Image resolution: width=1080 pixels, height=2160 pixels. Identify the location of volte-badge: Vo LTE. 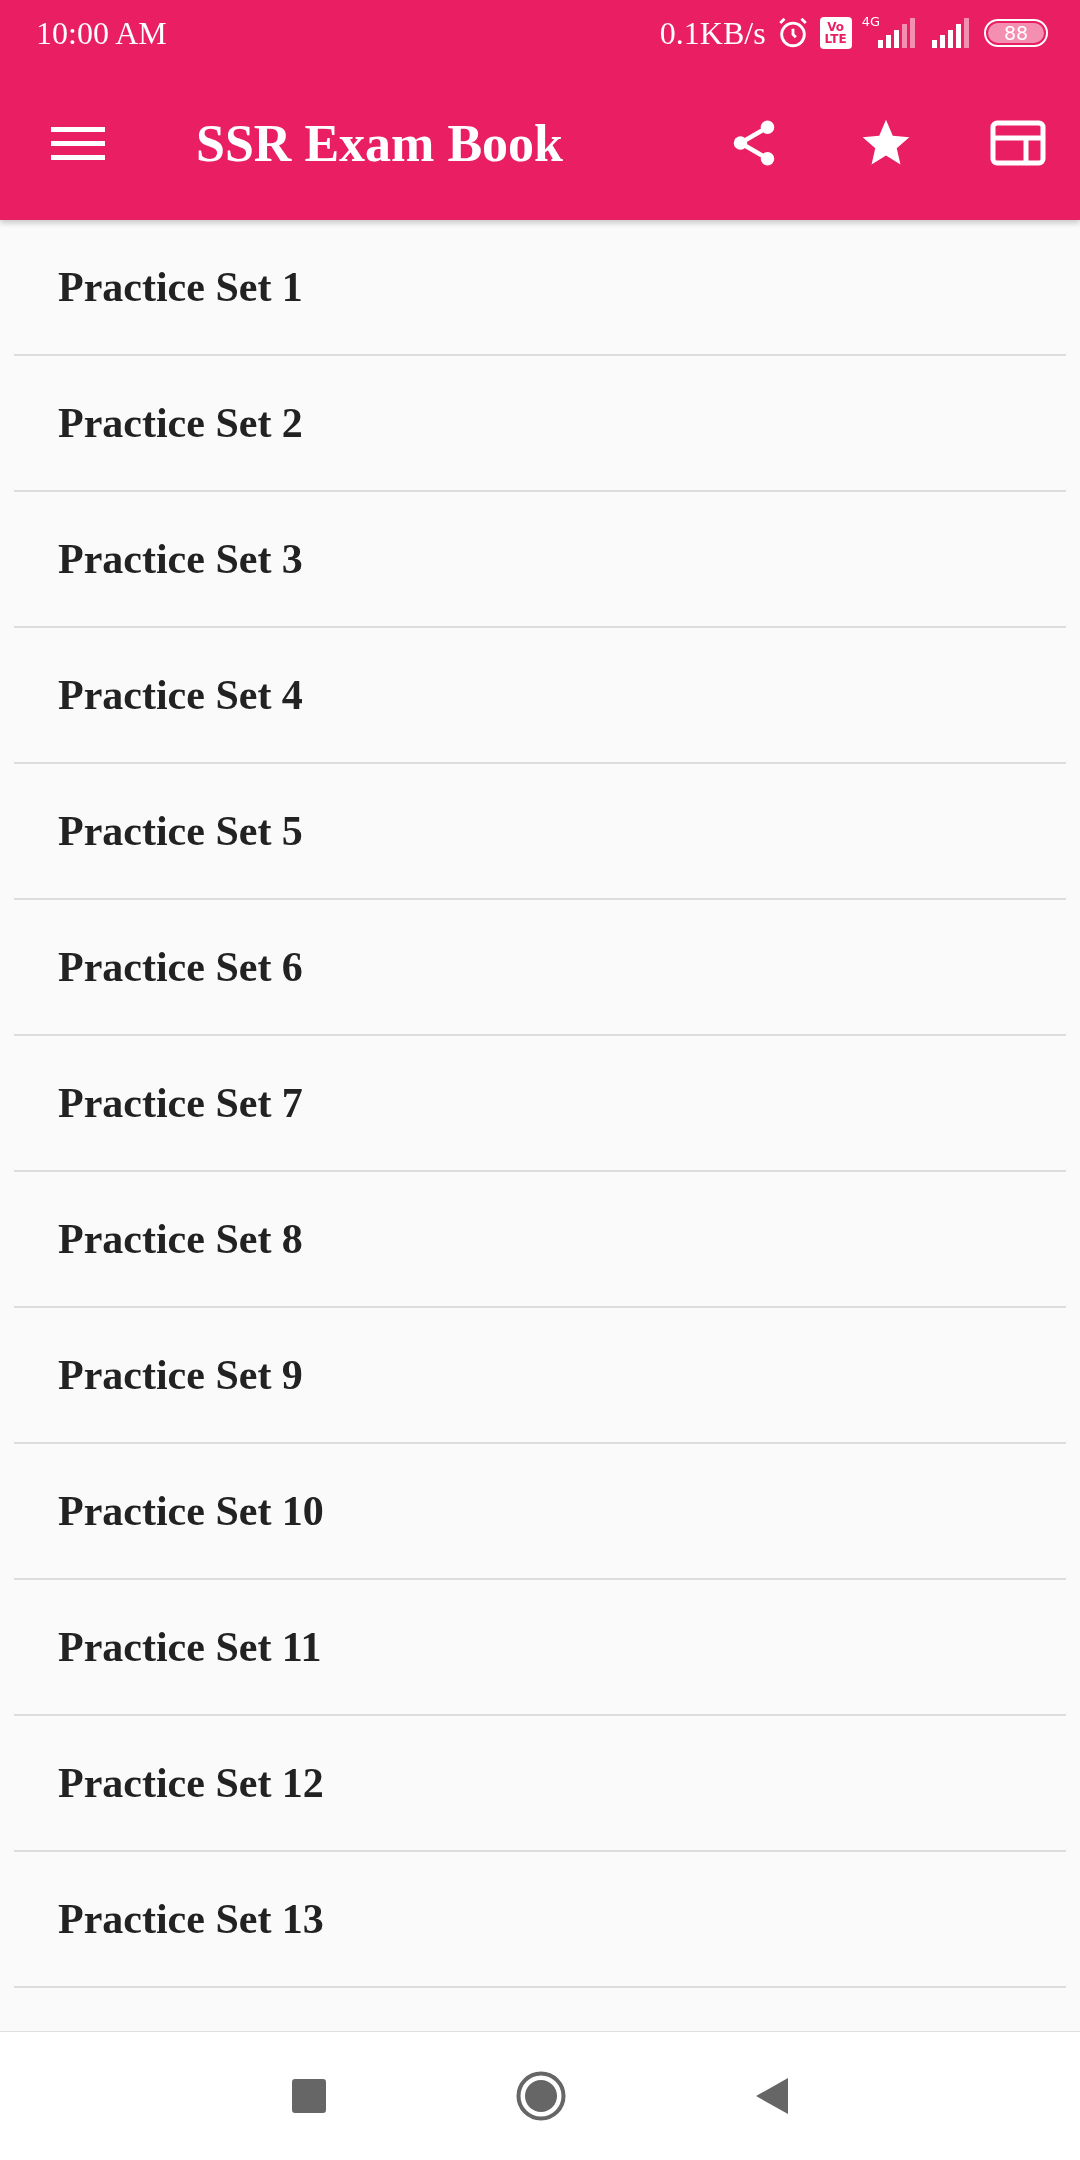
(835, 33).